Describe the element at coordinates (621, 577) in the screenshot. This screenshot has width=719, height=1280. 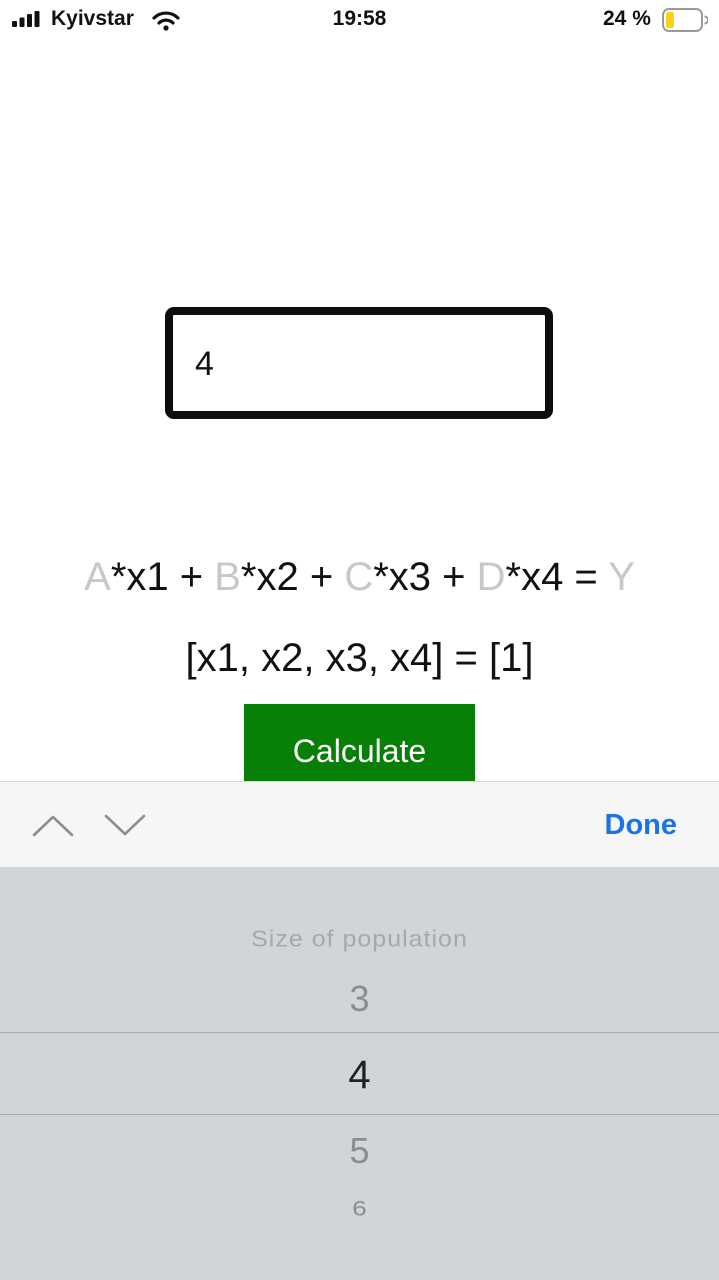
I see `result-y: Y` at that location.